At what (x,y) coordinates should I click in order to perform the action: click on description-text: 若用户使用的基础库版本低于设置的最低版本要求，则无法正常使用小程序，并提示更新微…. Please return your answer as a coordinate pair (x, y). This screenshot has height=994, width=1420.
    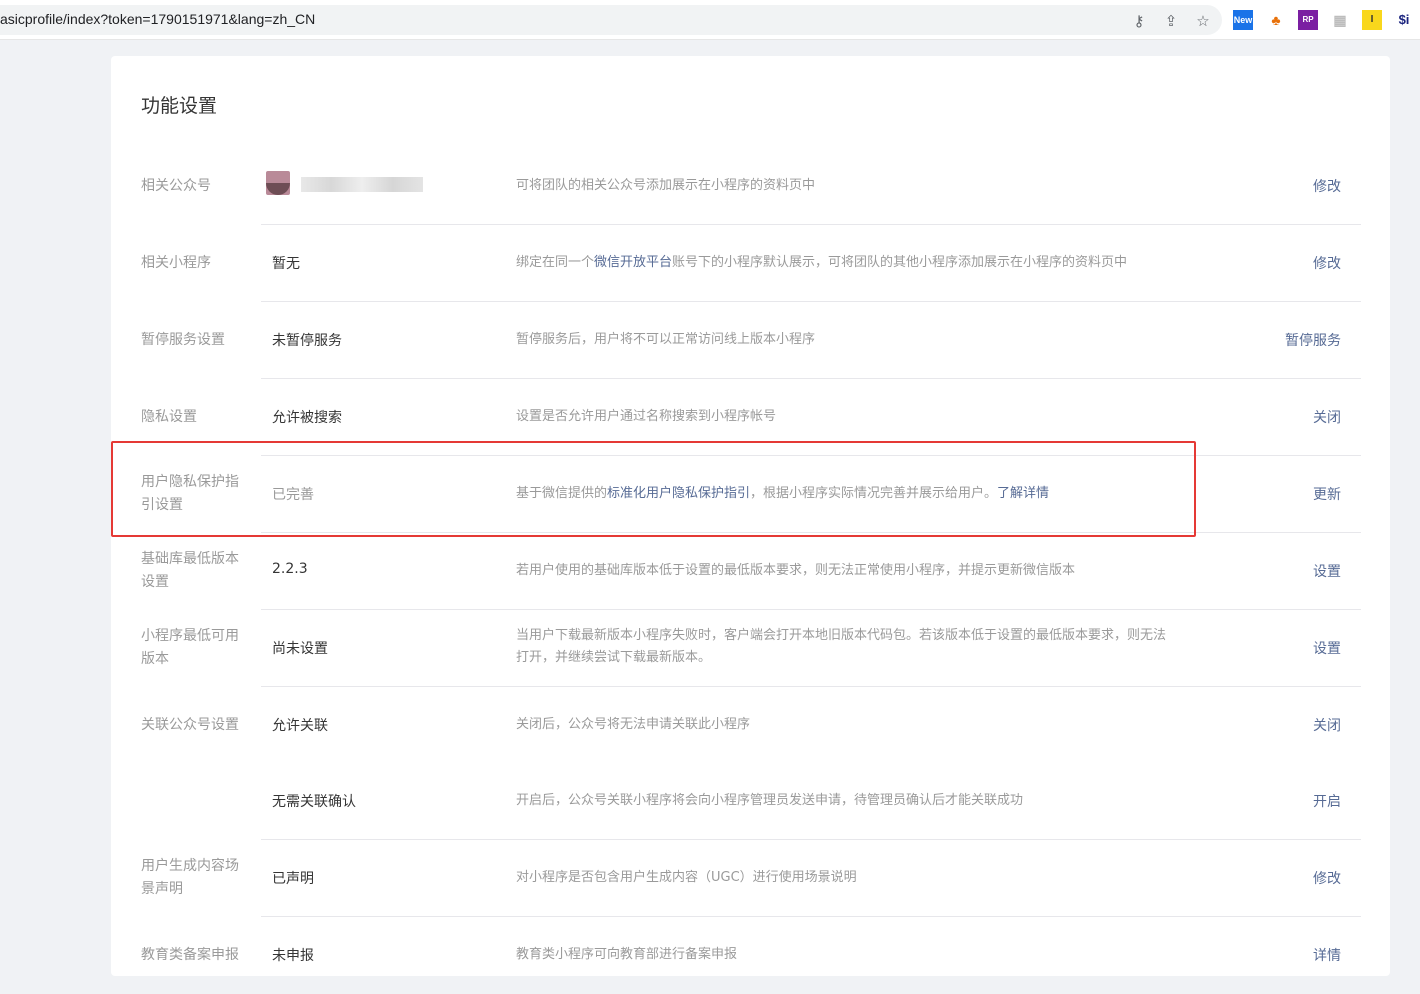
    Looking at the image, I should click on (796, 570).